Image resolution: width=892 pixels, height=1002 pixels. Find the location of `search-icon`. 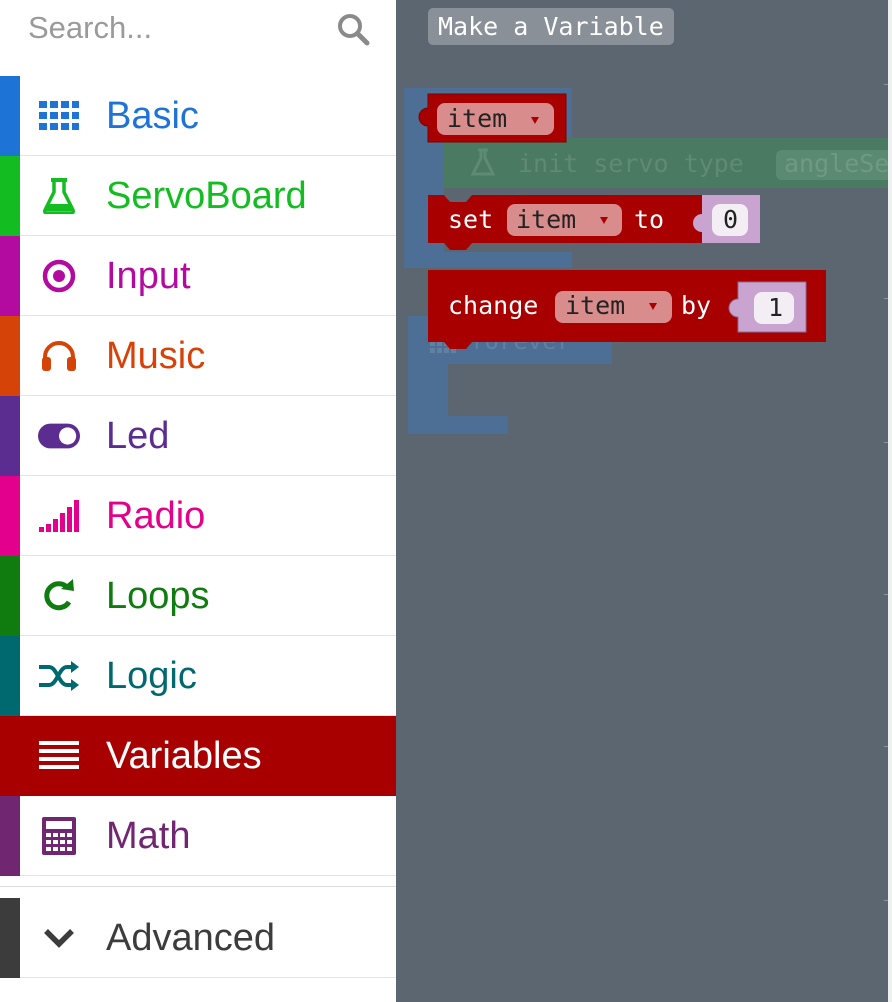

search-icon is located at coordinates (353, 29).